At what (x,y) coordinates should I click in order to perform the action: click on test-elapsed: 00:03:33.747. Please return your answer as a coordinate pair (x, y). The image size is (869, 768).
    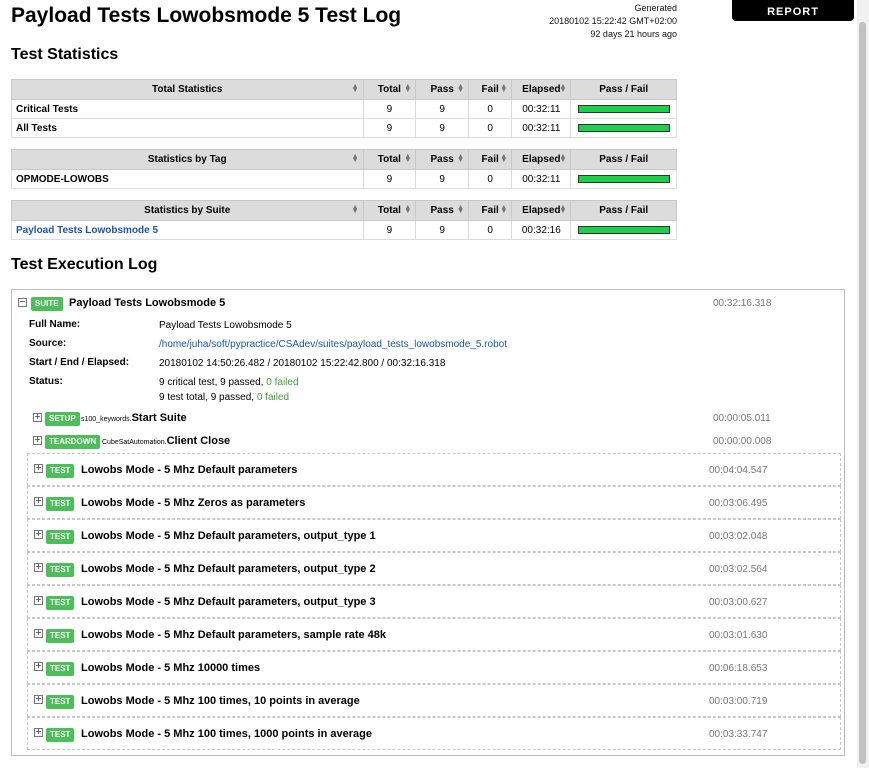
    Looking at the image, I should click on (738, 734).